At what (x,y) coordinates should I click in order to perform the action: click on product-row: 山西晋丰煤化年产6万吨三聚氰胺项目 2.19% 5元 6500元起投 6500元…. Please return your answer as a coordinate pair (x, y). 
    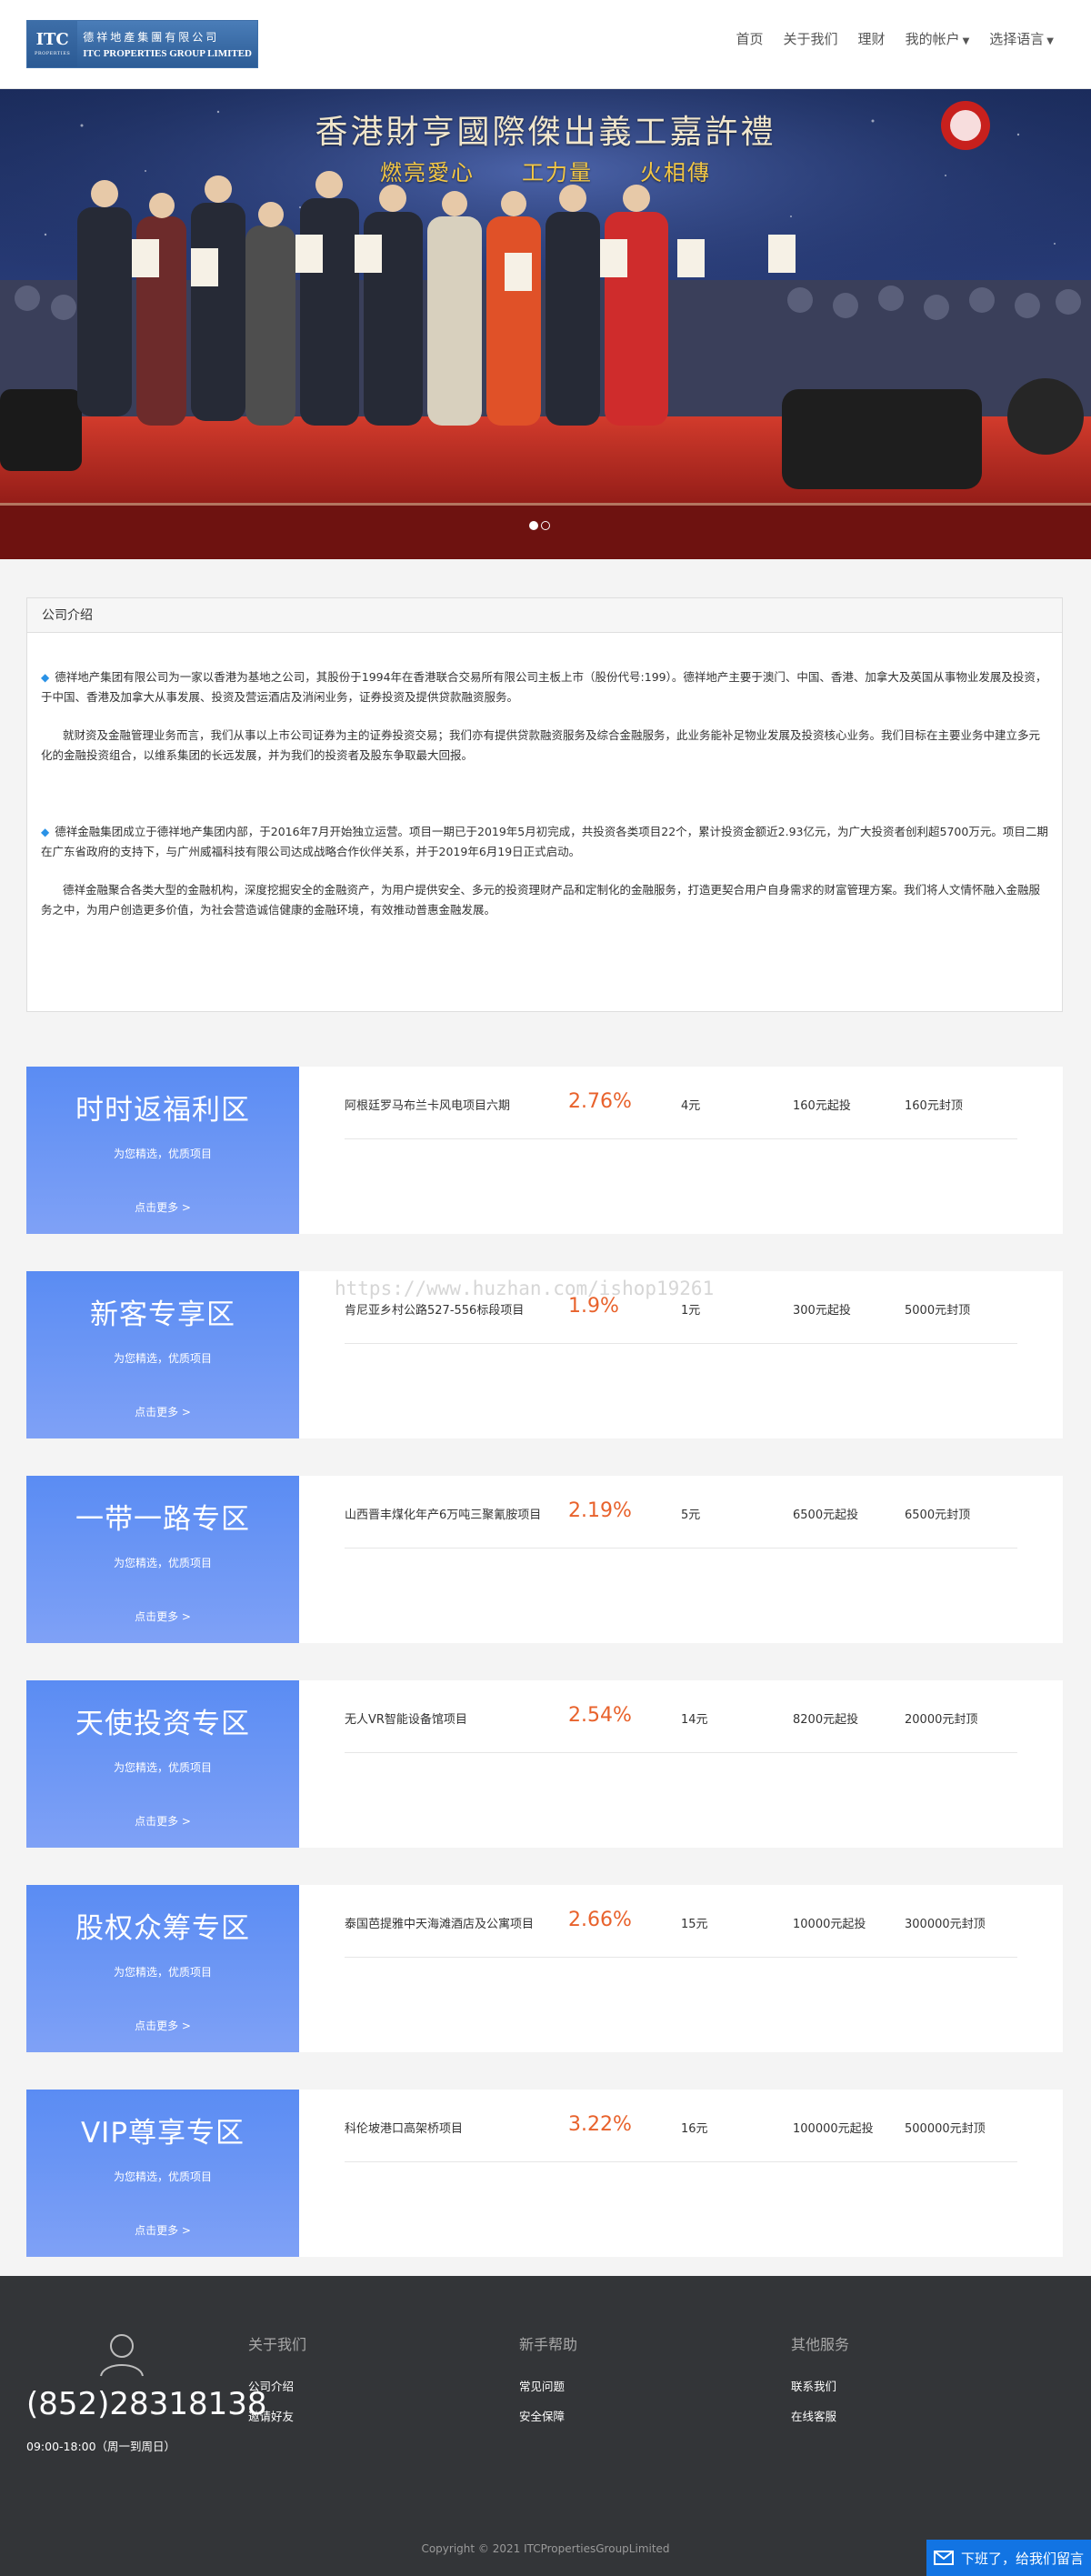
    Looking at the image, I should click on (681, 1523).